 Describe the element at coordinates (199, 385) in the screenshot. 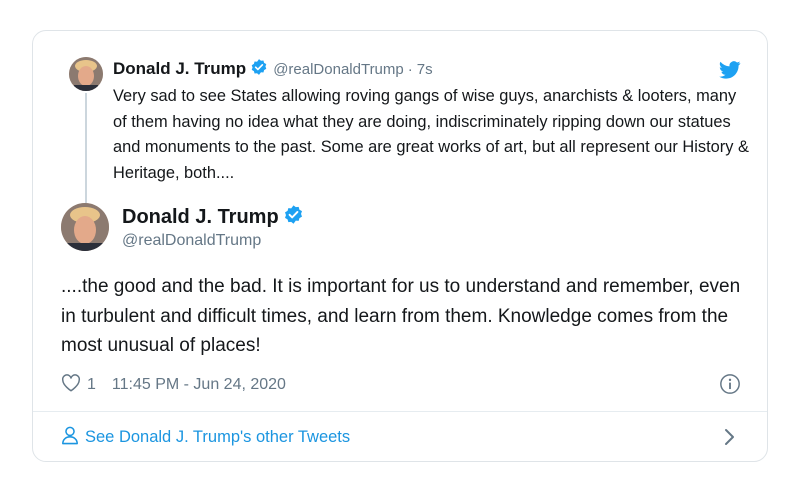

I see `tweet-timestamp: 11:45 PM - Jun 24, 2020` at that location.